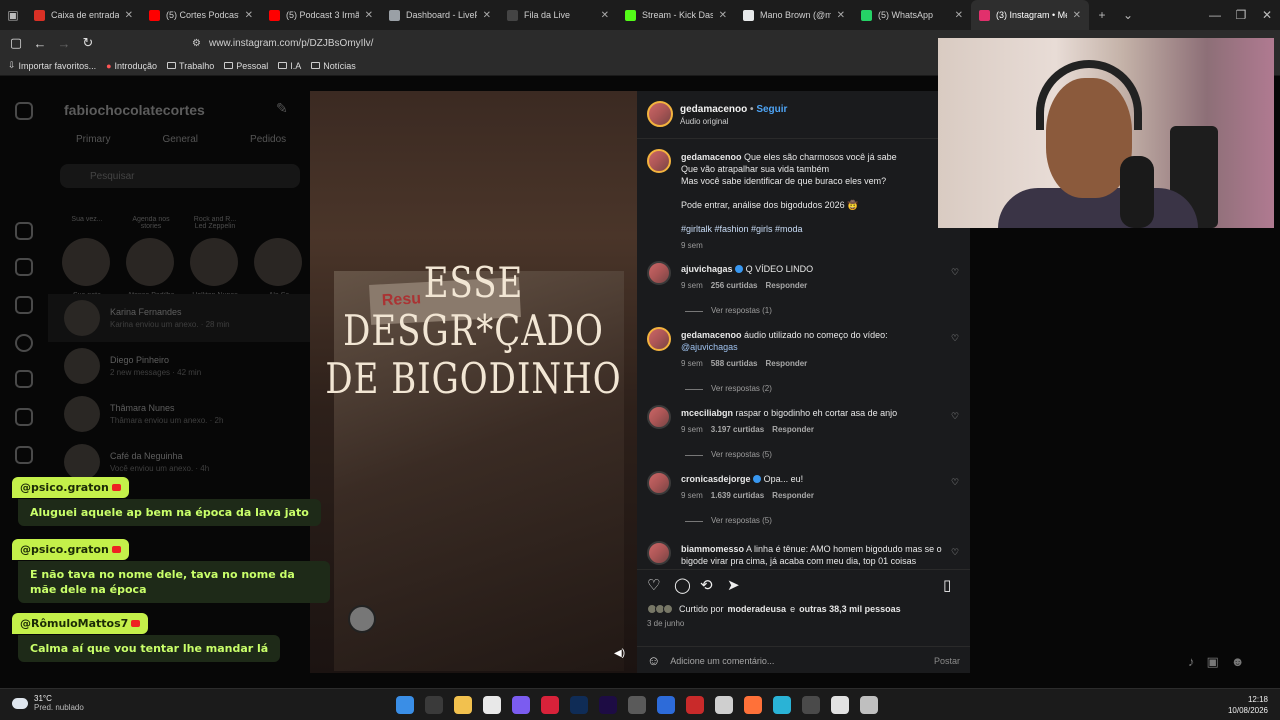 The height and width of the screenshot is (720, 1280). I want to click on share-send-icon: ➤, so click(733, 585).